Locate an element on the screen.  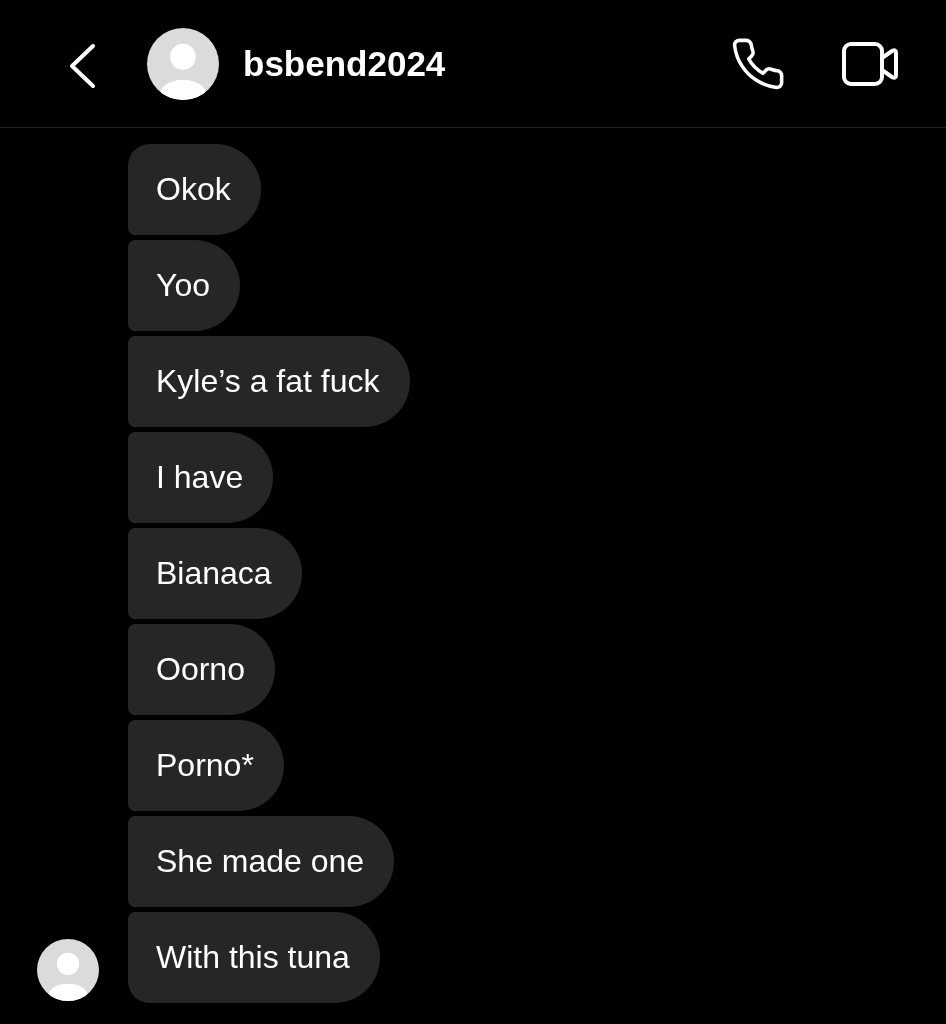
video-camera-icon is located at coordinates (870, 63).